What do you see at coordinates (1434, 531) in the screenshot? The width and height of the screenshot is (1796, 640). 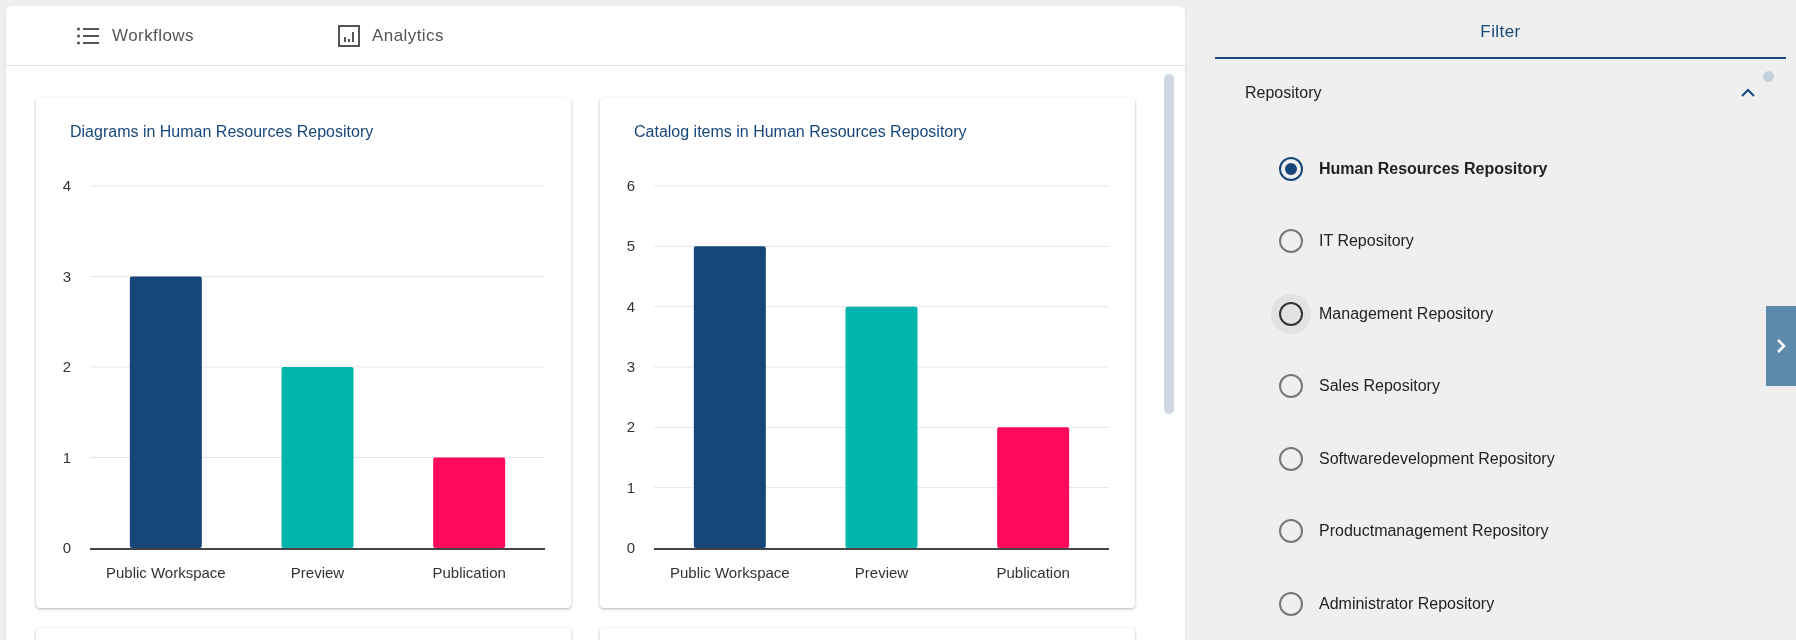 I see `radio-label: Productmanagement Repository` at bounding box center [1434, 531].